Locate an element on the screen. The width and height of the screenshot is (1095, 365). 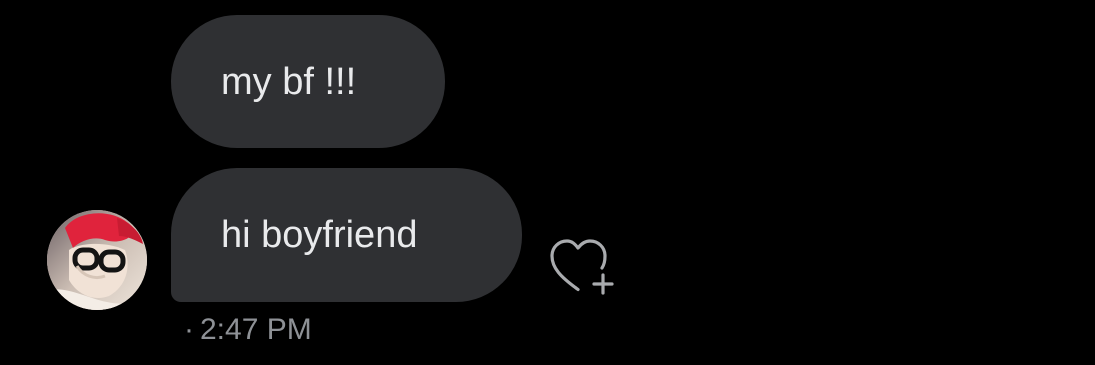
avatar-image is located at coordinates (97, 260).